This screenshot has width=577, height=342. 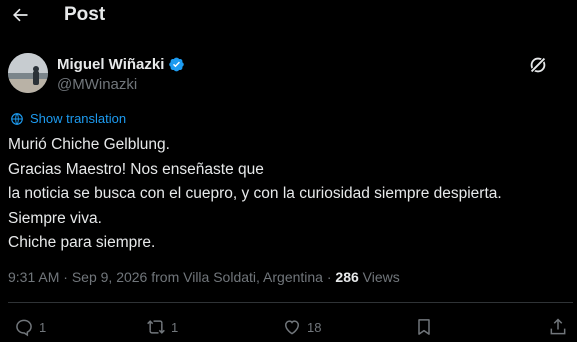 I want to click on reply-icon, so click(x=24, y=328).